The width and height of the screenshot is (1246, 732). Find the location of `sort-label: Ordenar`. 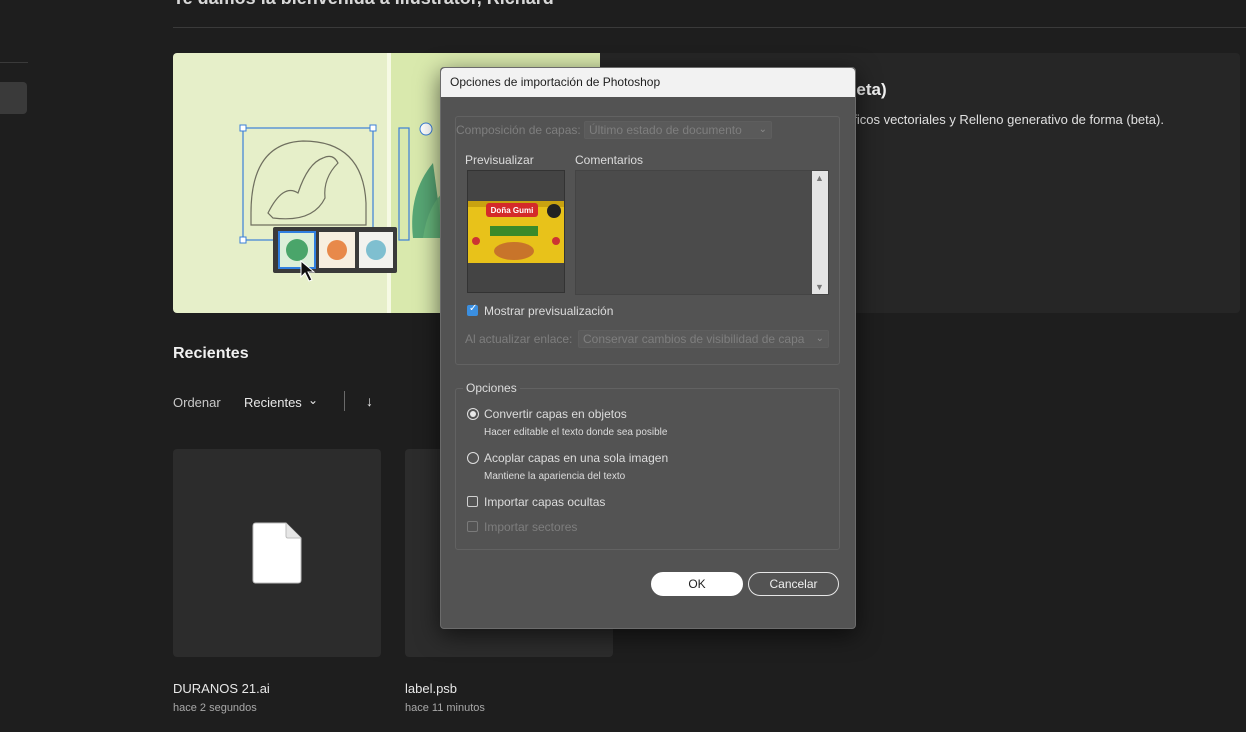

sort-label: Ordenar is located at coordinates (197, 402).